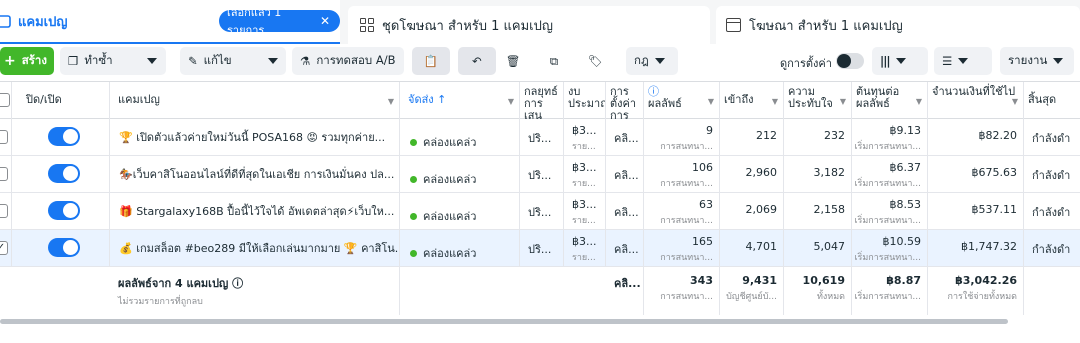  I want to click on breakdown-button: ☰, so click(963, 61).